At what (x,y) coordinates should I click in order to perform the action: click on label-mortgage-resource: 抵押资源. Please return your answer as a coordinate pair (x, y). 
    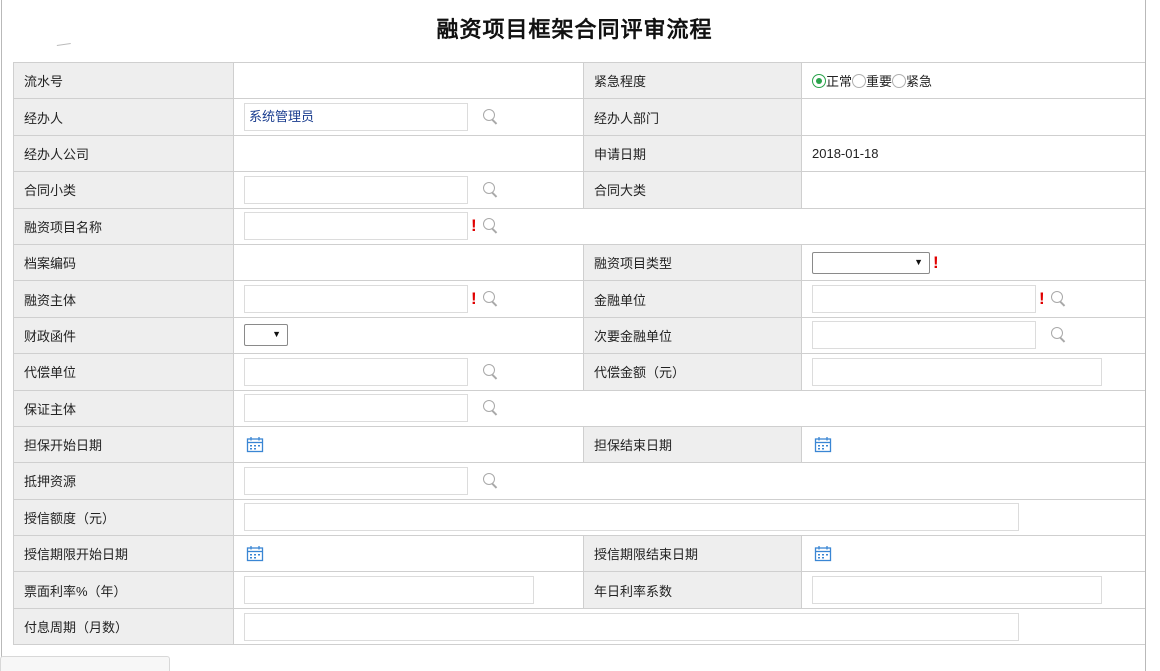
    Looking at the image, I should click on (123, 481).